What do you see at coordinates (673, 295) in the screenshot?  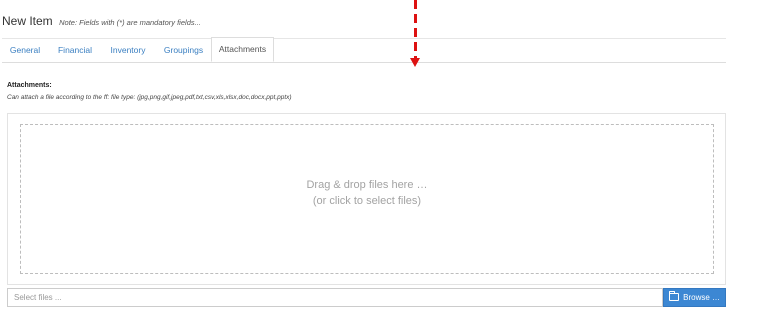 I see `folder-open-icon` at bounding box center [673, 295].